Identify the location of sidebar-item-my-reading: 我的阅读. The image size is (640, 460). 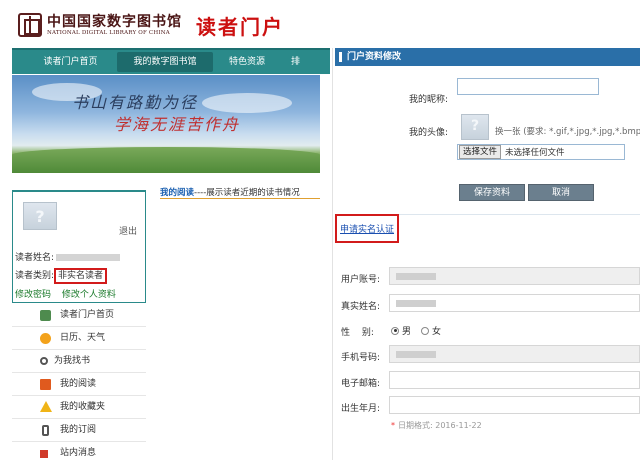
(79, 384).